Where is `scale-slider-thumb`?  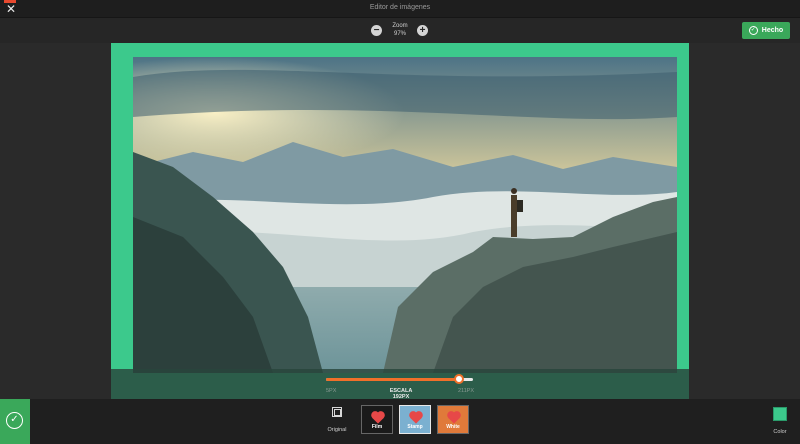 scale-slider-thumb is located at coordinates (459, 379).